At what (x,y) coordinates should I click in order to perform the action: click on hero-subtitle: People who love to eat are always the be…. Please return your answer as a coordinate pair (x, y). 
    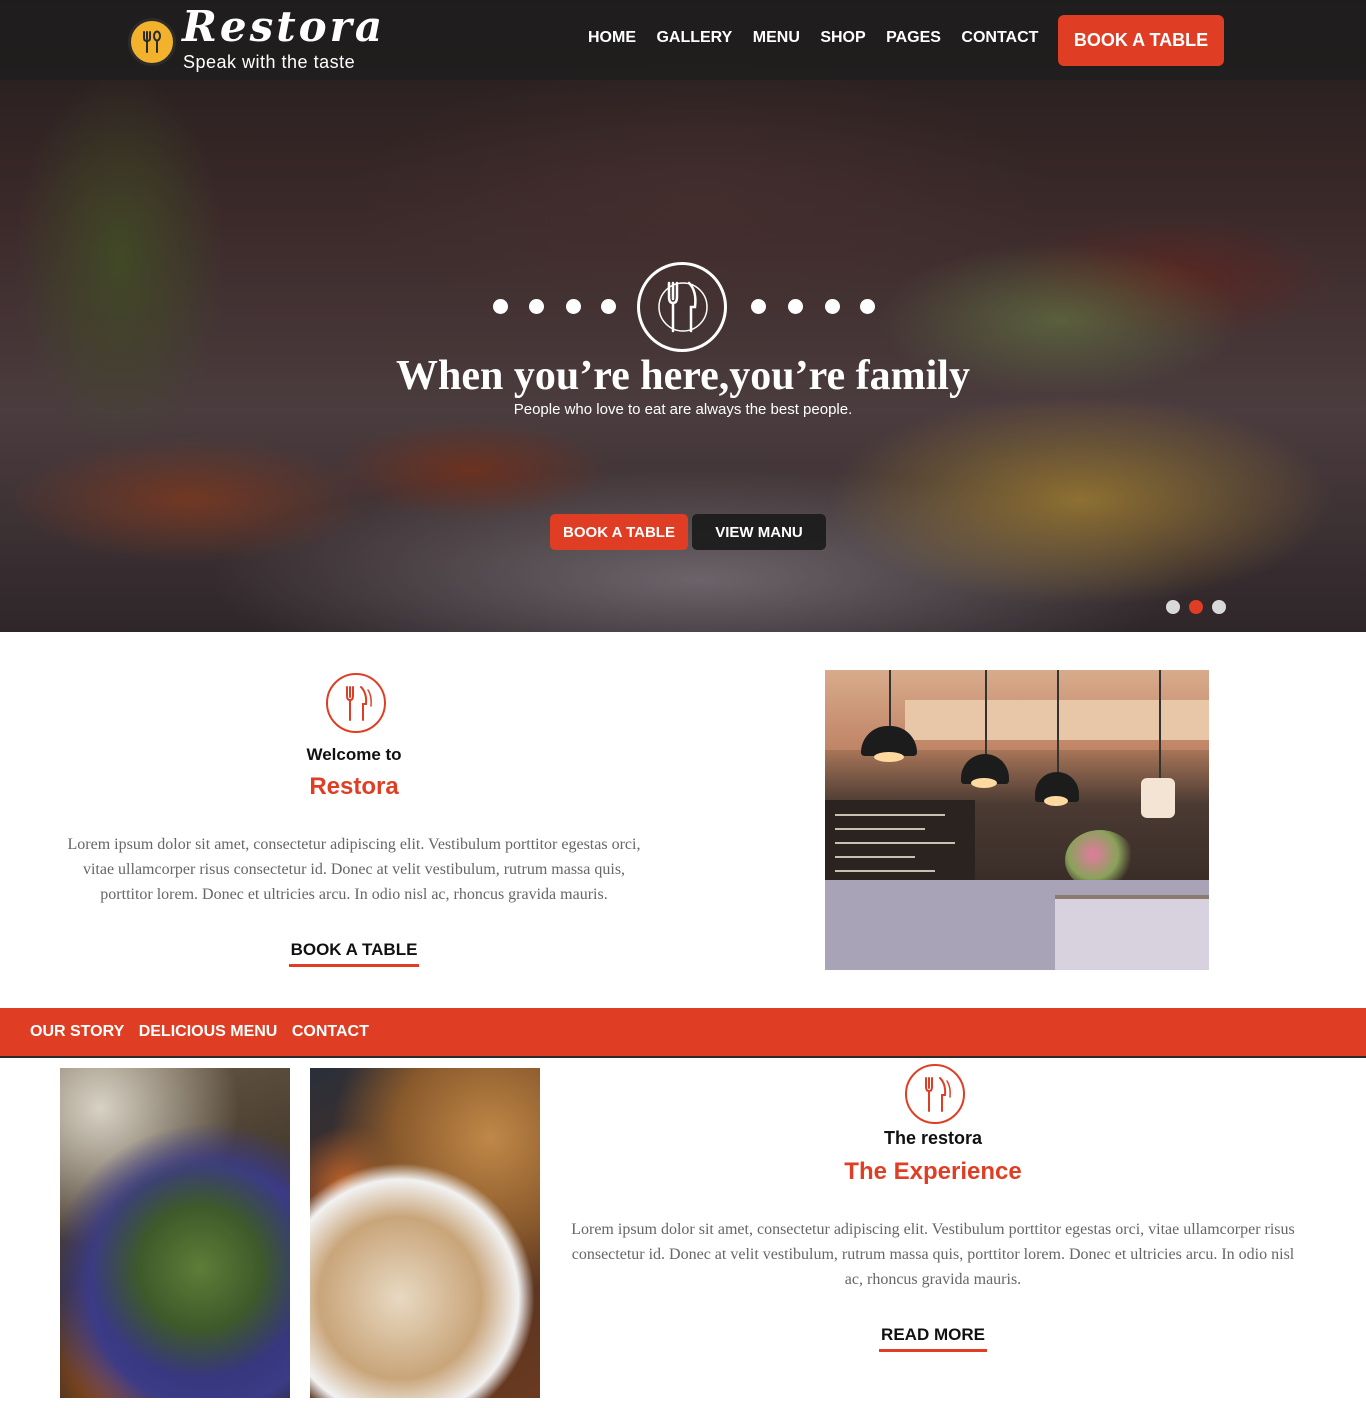
    Looking at the image, I should click on (683, 409).